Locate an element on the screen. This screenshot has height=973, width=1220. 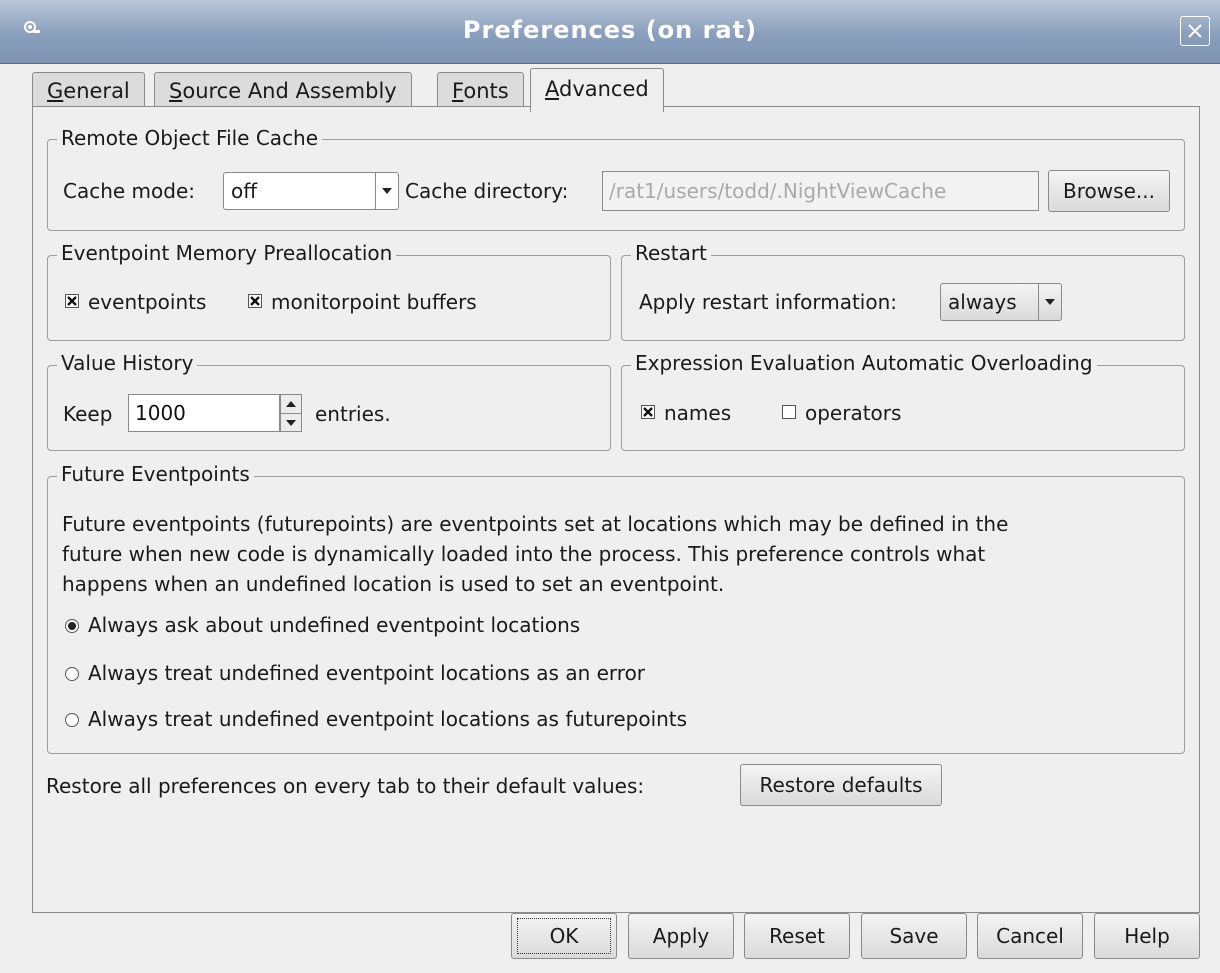
monitorpoint-buffers-checkbox is located at coordinates (255, 301).